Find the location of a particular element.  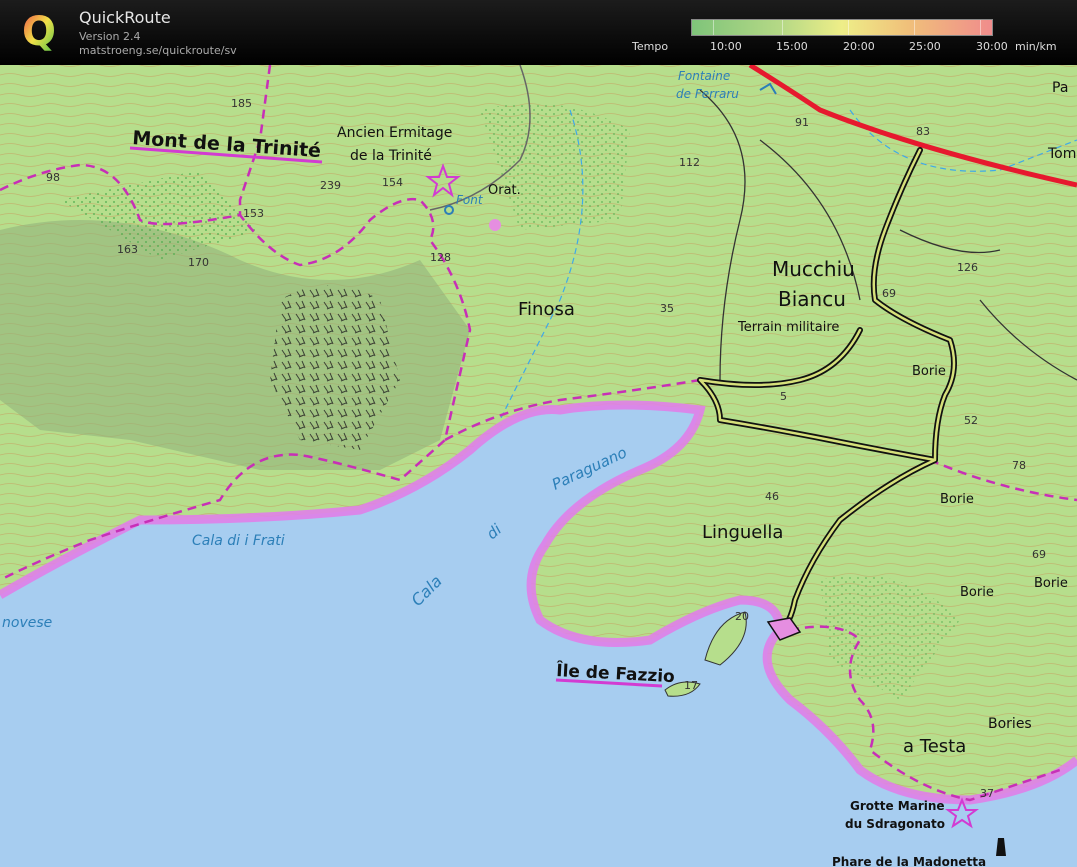

spot-height: 185 is located at coordinates (241, 103).